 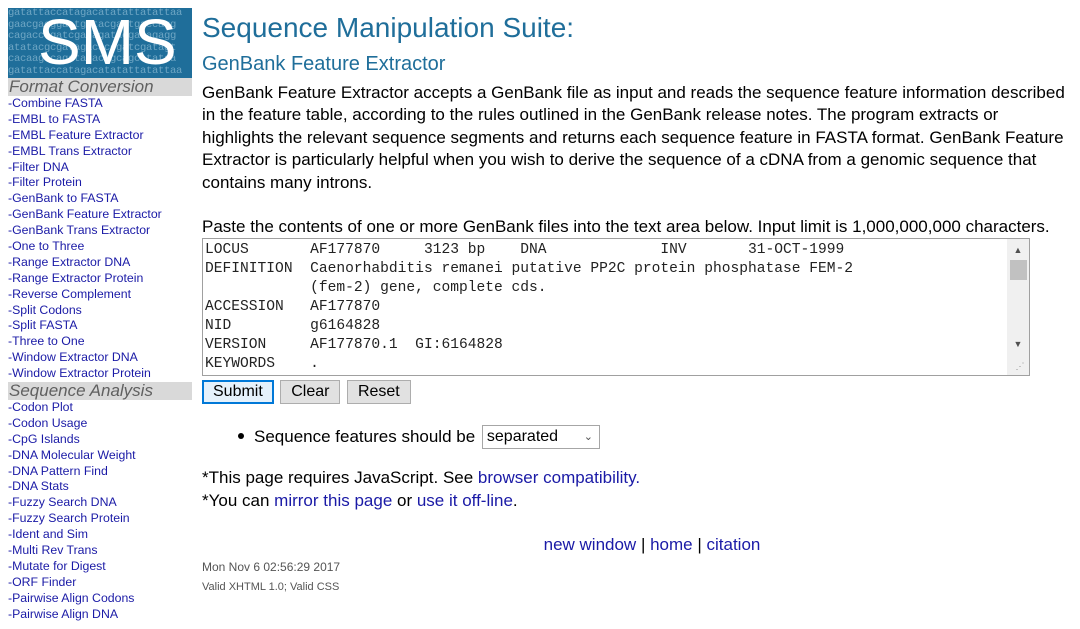 What do you see at coordinates (75, 278) in the screenshot?
I see `sidebar-link-range-extractor-protein: -Range Extractor Protein` at bounding box center [75, 278].